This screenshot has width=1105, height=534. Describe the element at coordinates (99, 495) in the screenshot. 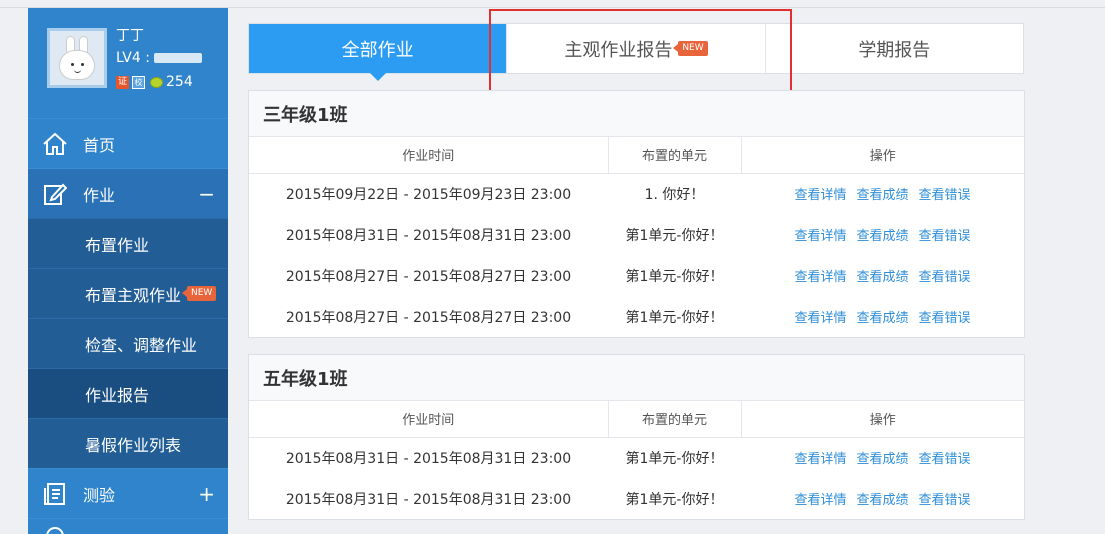

I see `sidebar-item-label: 测验` at that location.